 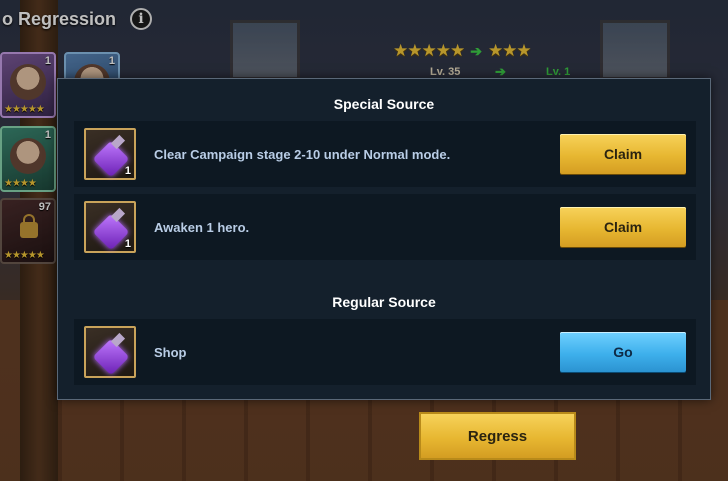 I want to click on regress-button: Regress, so click(x=497, y=436).